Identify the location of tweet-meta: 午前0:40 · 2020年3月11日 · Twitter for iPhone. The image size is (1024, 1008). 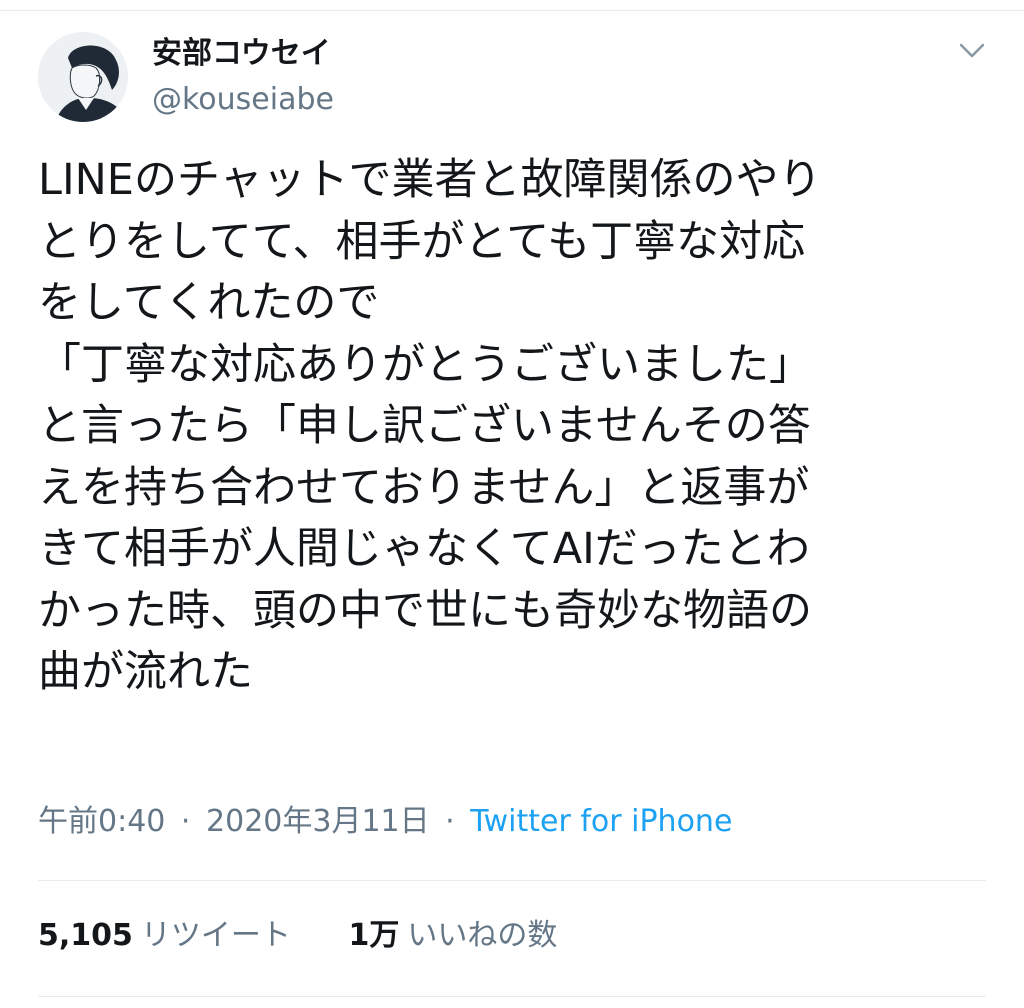
(385, 822).